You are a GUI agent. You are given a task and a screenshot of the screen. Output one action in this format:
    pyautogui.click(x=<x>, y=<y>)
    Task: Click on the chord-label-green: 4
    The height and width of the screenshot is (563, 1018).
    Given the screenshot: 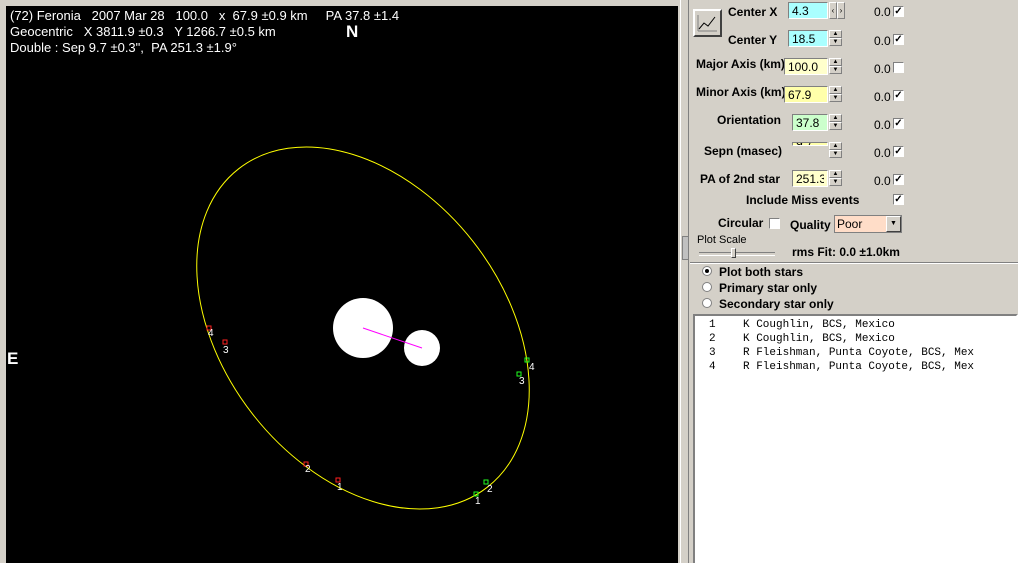 What is the action you would take?
    pyautogui.click(x=532, y=367)
    